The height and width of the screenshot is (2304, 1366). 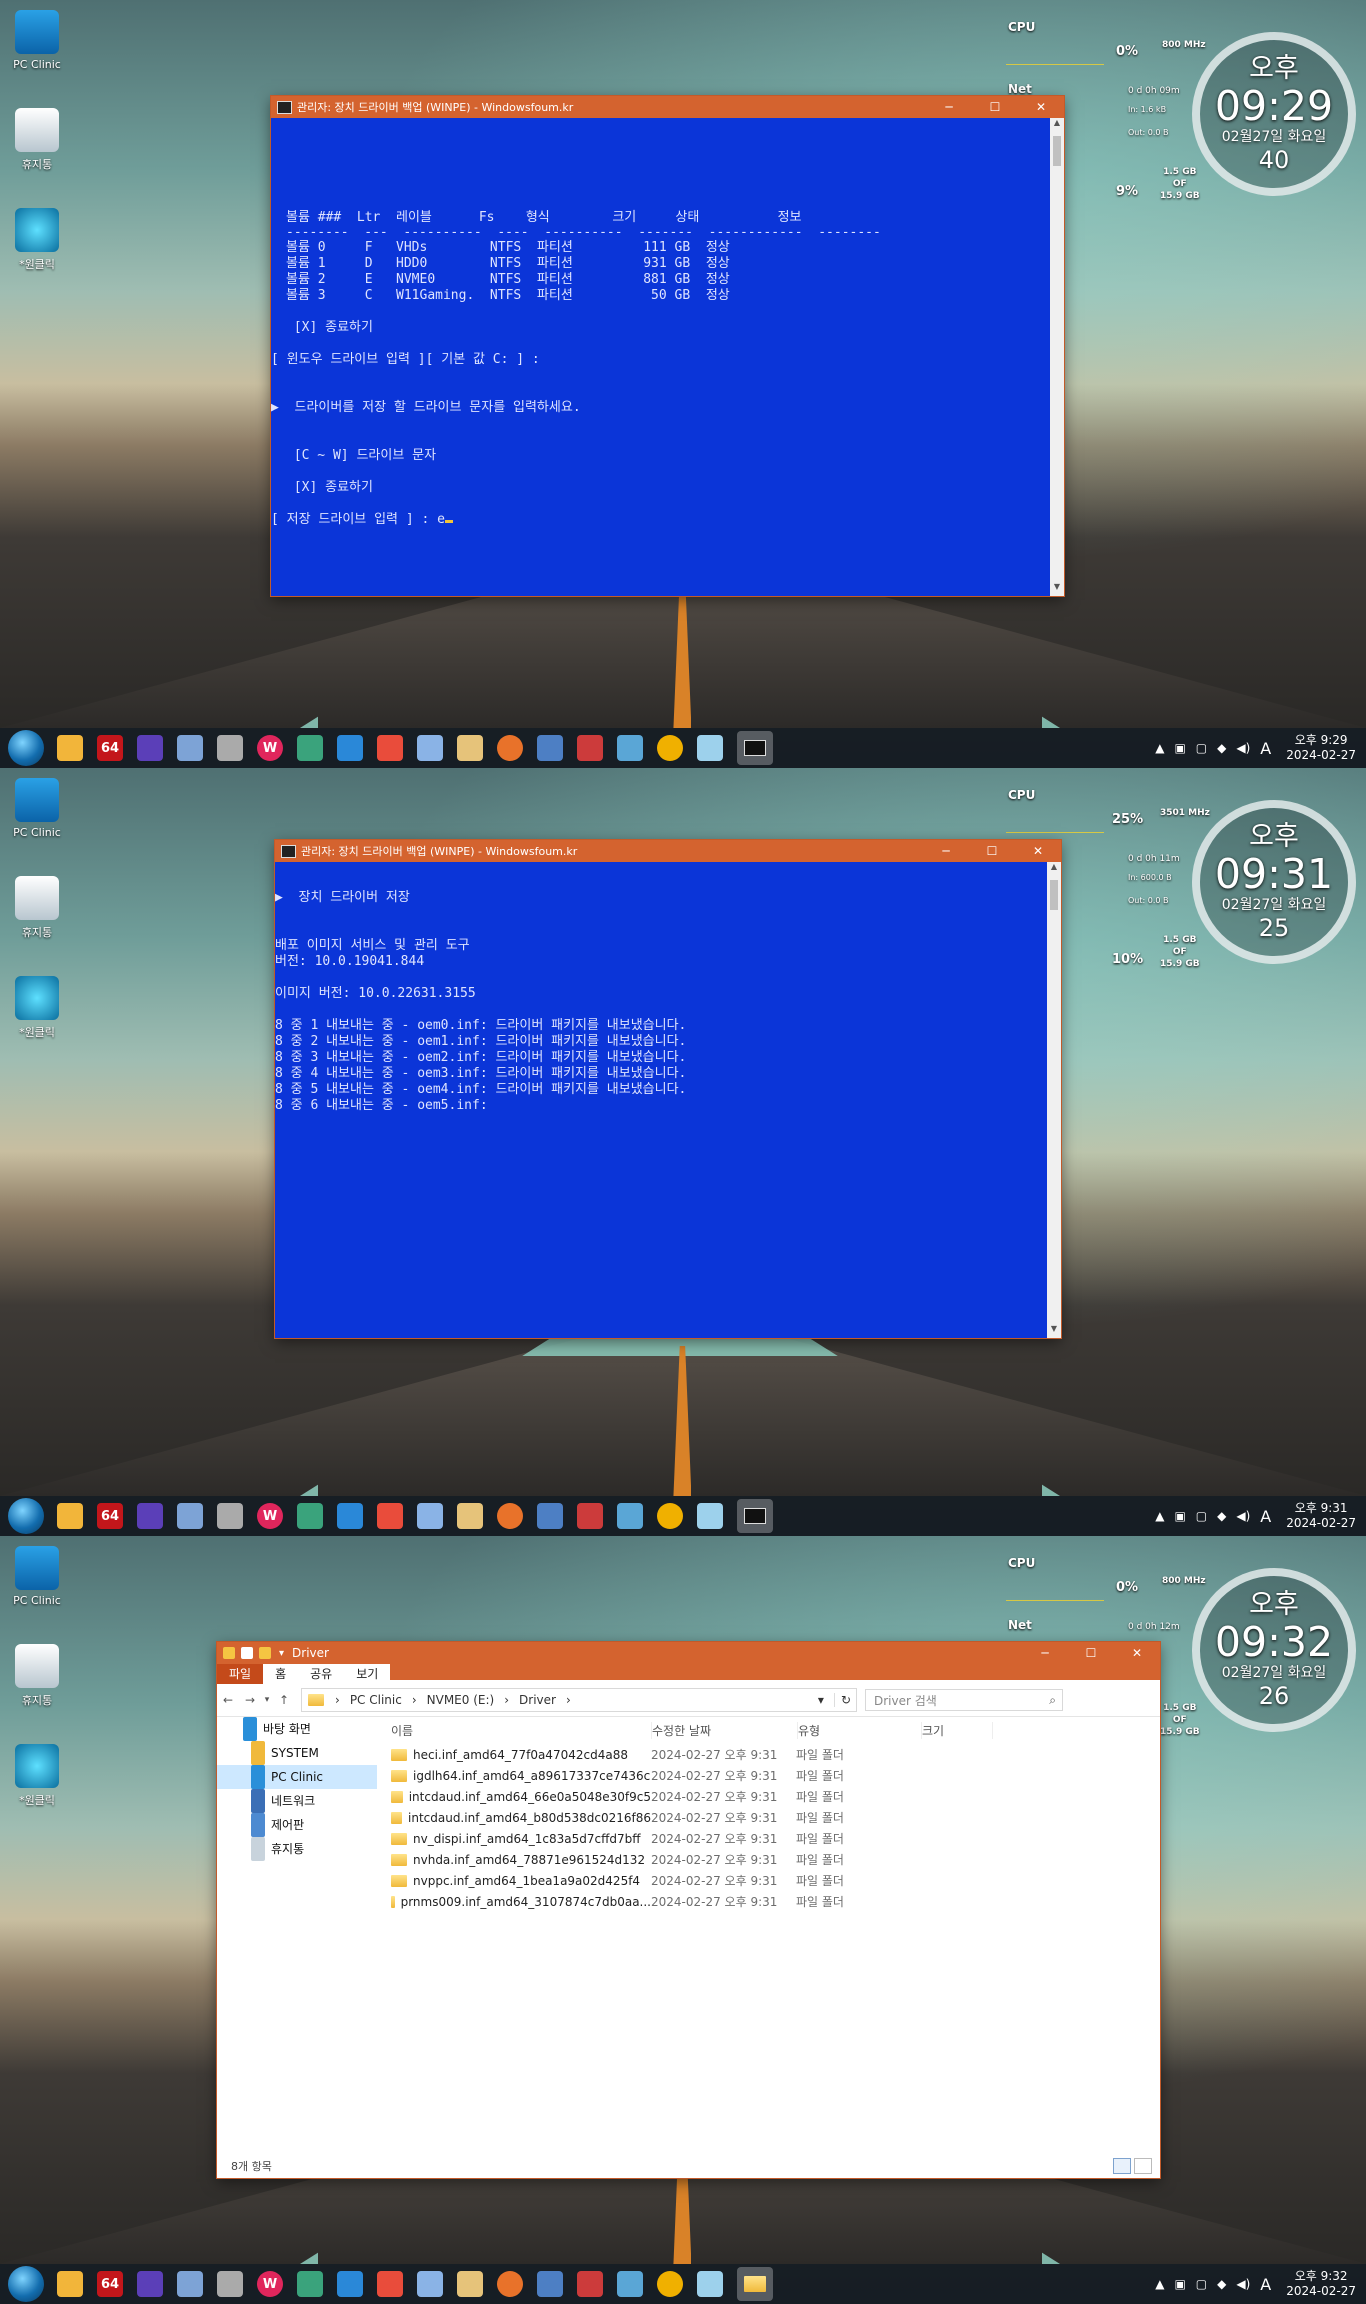 What do you see at coordinates (281, 1673) in the screenshot?
I see `ribbon-tab-home: 홈` at bounding box center [281, 1673].